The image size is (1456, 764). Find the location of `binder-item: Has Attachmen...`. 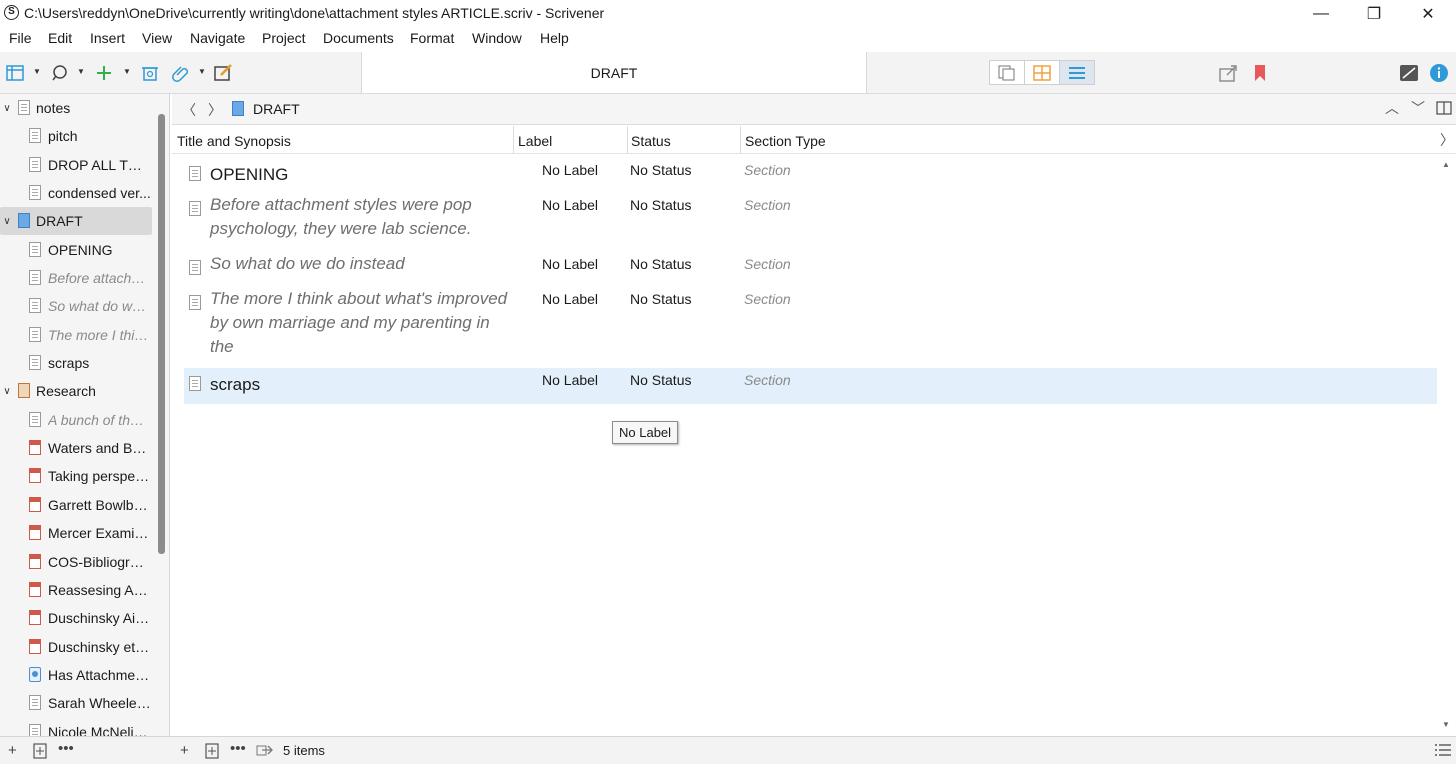

binder-item: Has Attachmen... is located at coordinates (76, 675).